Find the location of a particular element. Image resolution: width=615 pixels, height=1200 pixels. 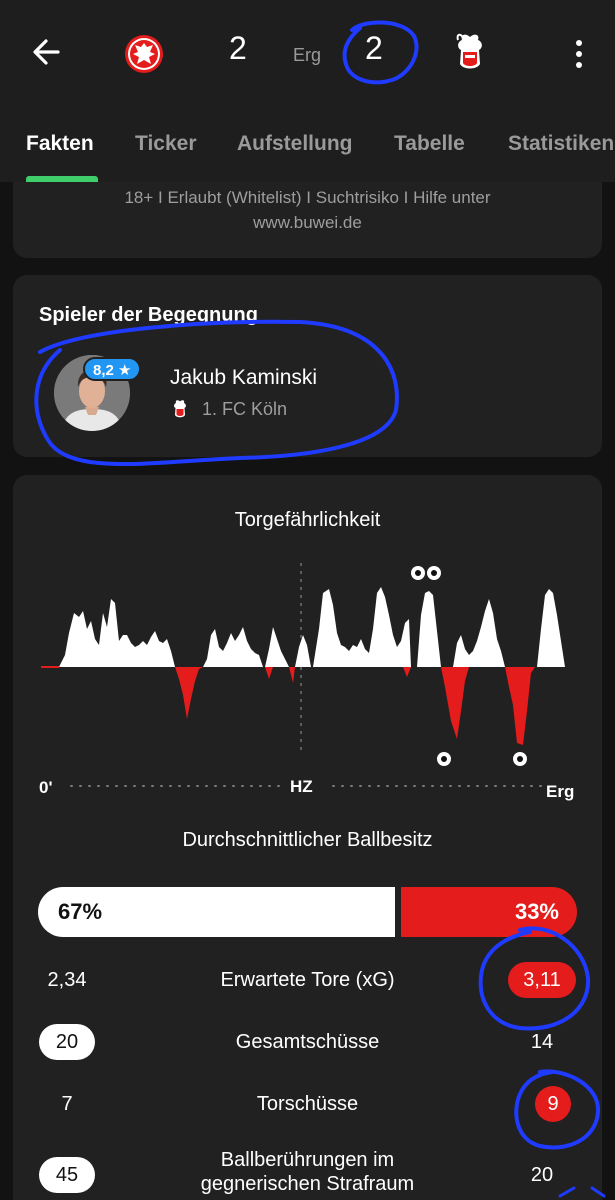

home-score: 2 is located at coordinates (238, 48).